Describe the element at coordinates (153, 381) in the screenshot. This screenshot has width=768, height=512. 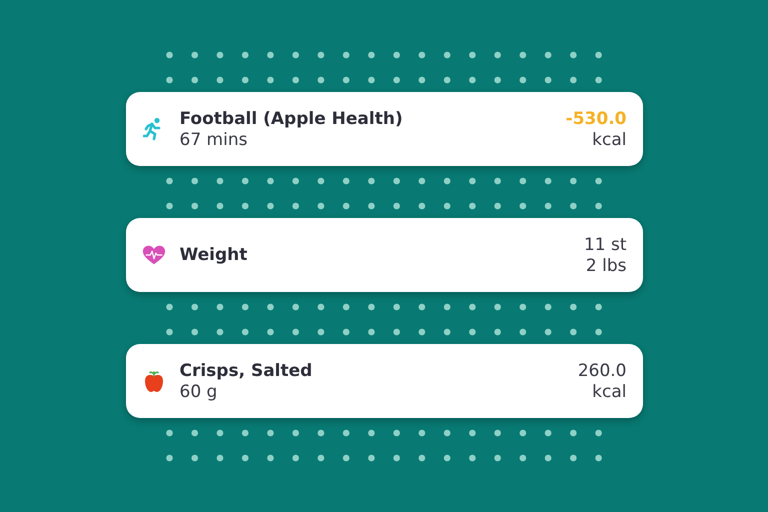
I see `apple-icon` at that location.